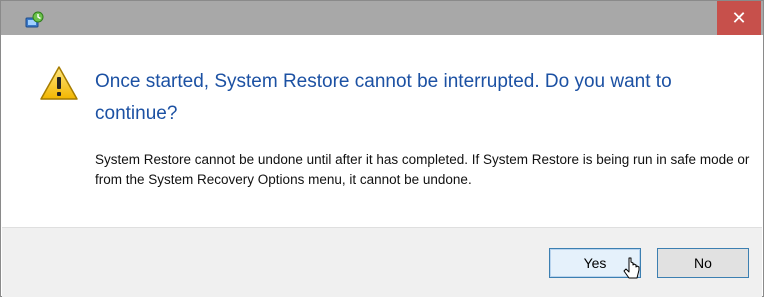 The width and height of the screenshot is (764, 297). I want to click on close-icon: ✕, so click(739, 18).